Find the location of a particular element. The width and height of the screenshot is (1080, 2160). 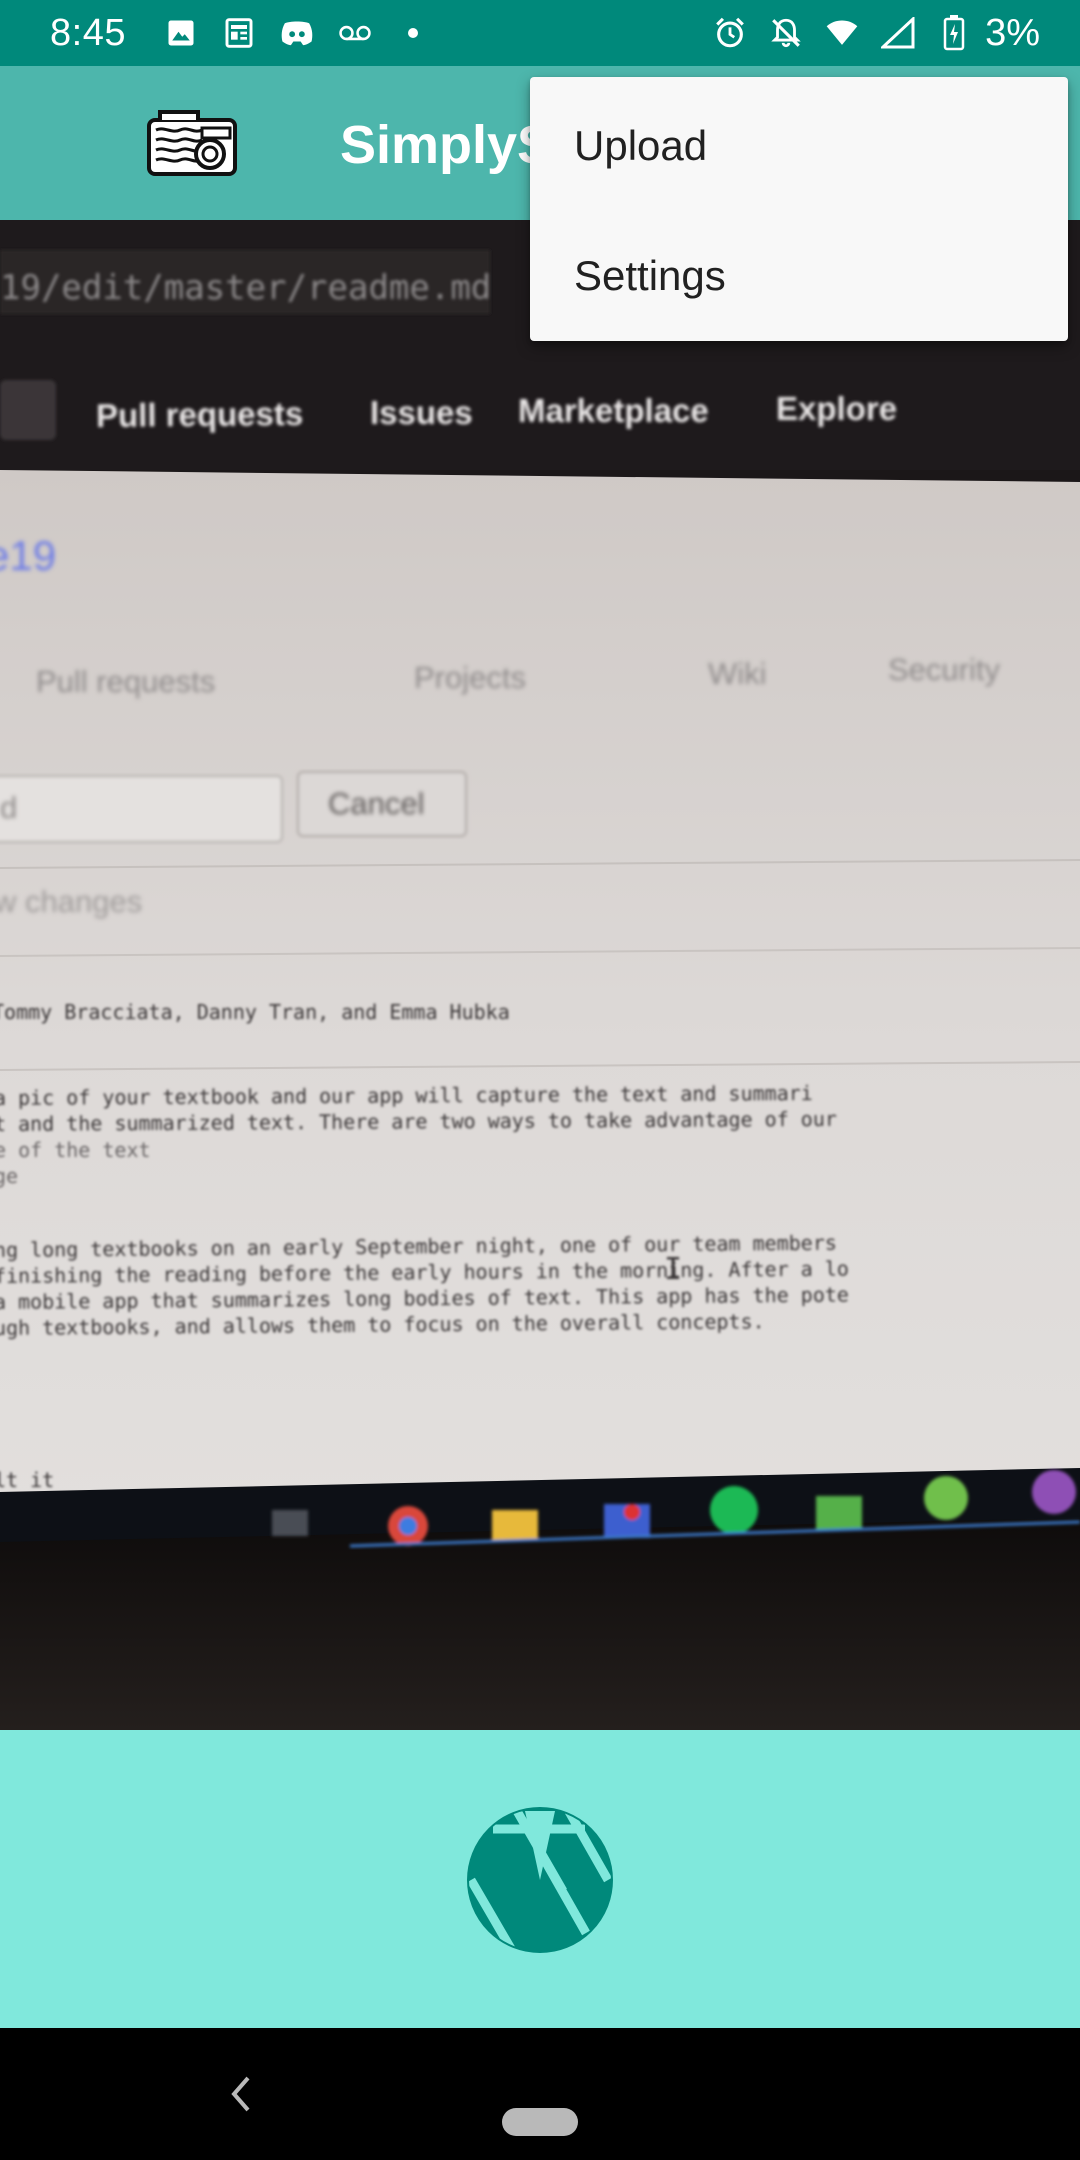

preview-text-line-9: lt it is located at coordinates (27, 1480).